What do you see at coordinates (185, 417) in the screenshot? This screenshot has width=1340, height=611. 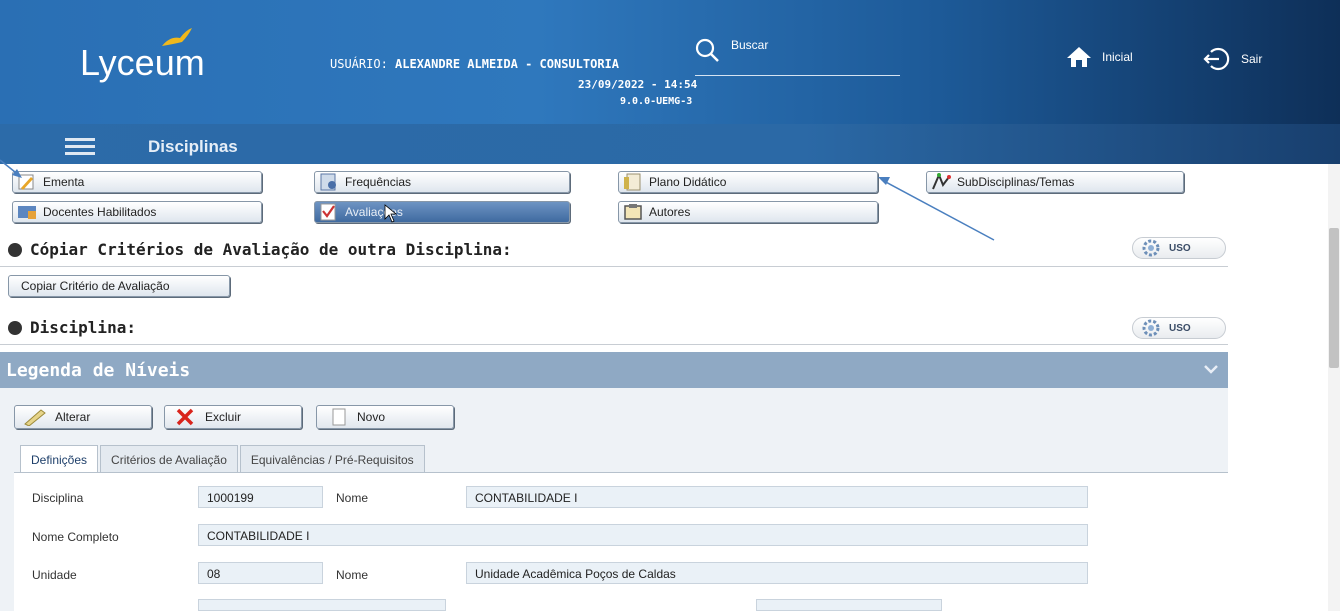 I see `delete-icon` at bounding box center [185, 417].